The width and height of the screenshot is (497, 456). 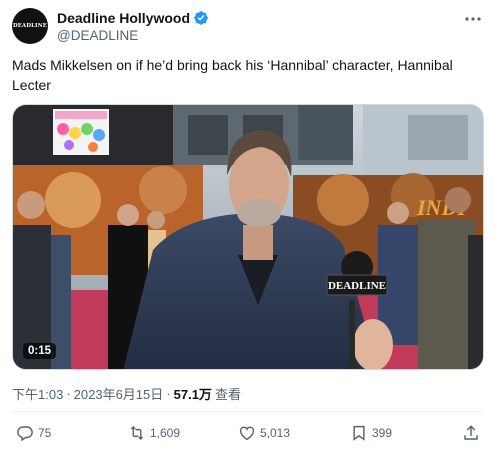 I want to click on author-avatar: DEADLINE, so click(x=30, y=26).